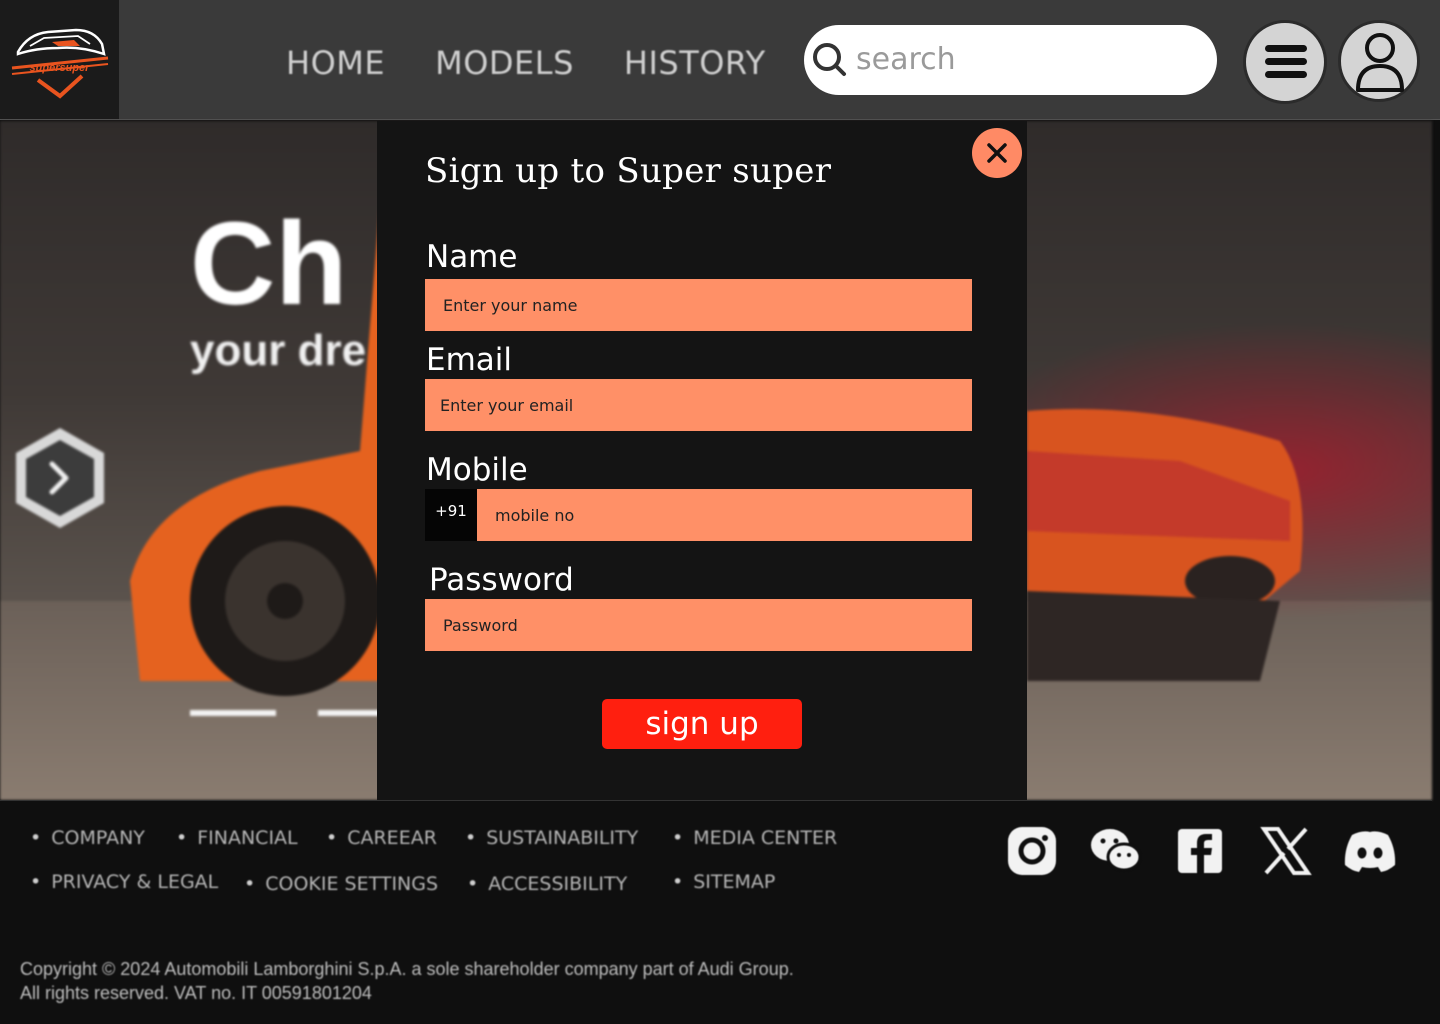 The image size is (1440, 1024). Describe the element at coordinates (695, 63) in the screenshot. I see `nav-history: HISTORY` at that location.